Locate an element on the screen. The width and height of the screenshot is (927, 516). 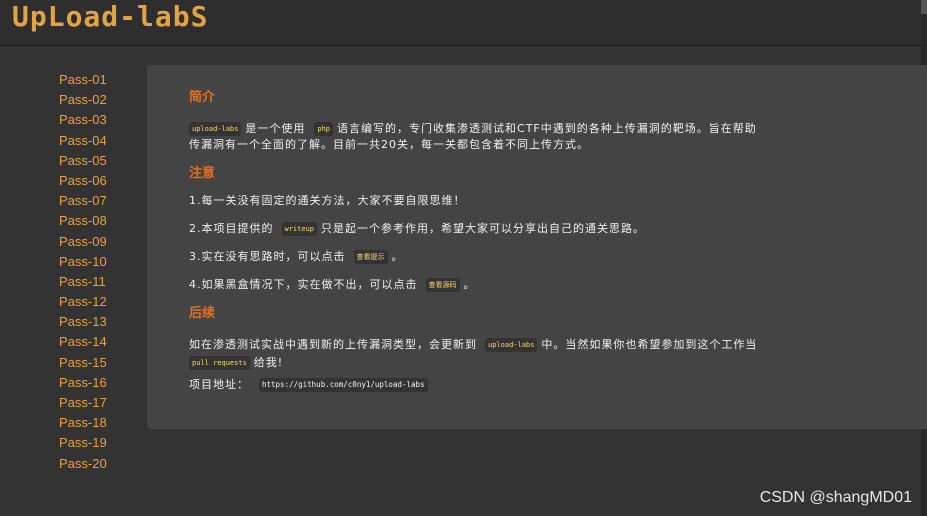
sidebar-item-pass-02: Pass-02 is located at coordinates (99, 100).